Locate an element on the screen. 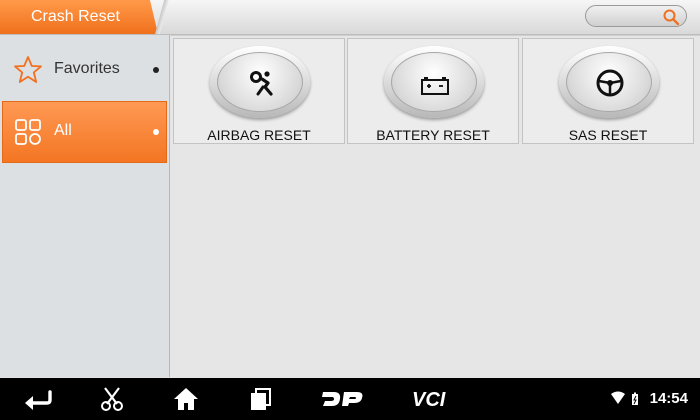  page-title: Crash Reset is located at coordinates (75, 16).